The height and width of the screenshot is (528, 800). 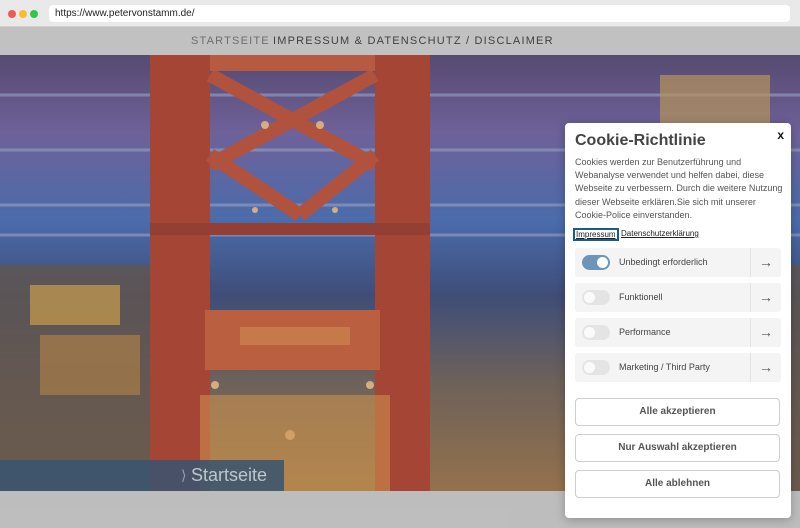 What do you see at coordinates (596, 332) in the screenshot?
I see `toggle-performance` at bounding box center [596, 332].